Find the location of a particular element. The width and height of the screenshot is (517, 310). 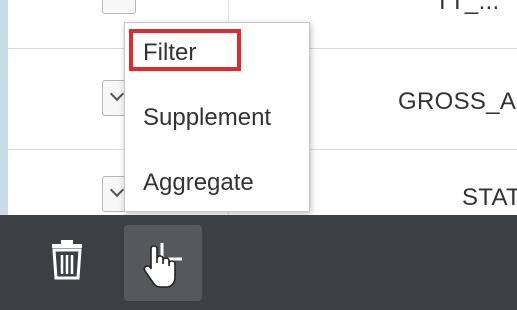

table-cell: GROSS_A is located at coordinates (457, 101).